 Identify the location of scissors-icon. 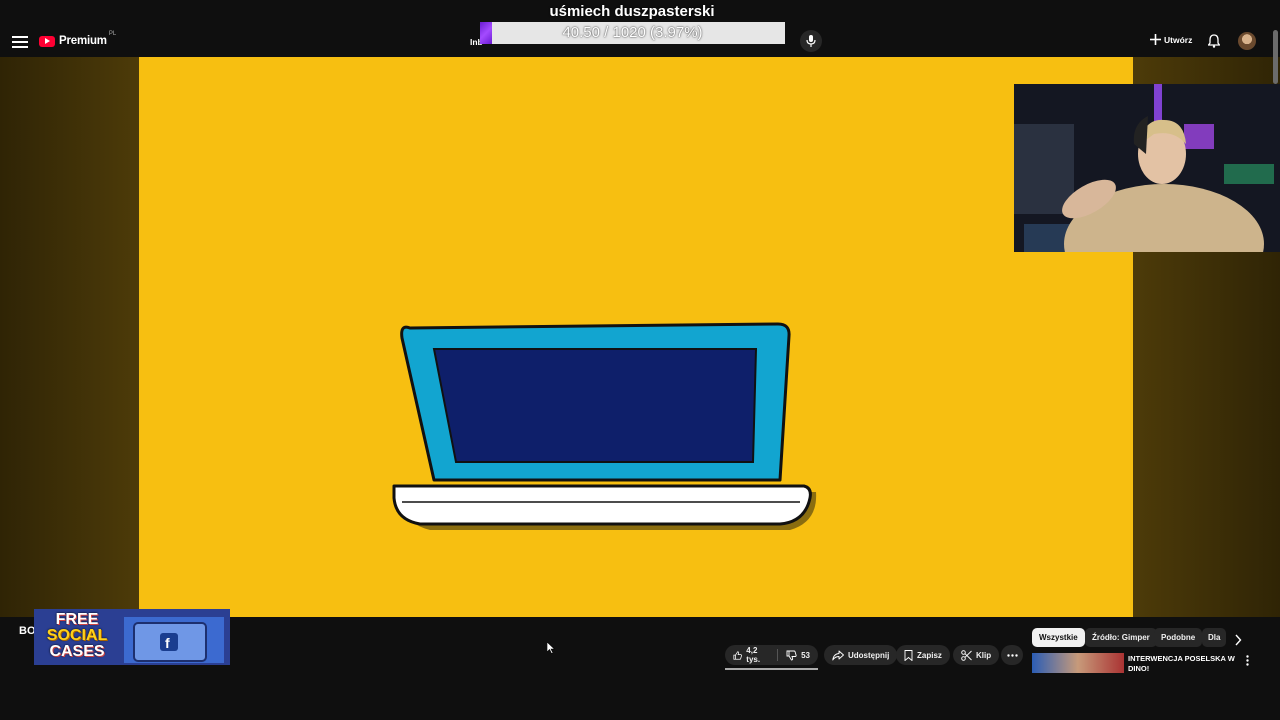
(966, 655).